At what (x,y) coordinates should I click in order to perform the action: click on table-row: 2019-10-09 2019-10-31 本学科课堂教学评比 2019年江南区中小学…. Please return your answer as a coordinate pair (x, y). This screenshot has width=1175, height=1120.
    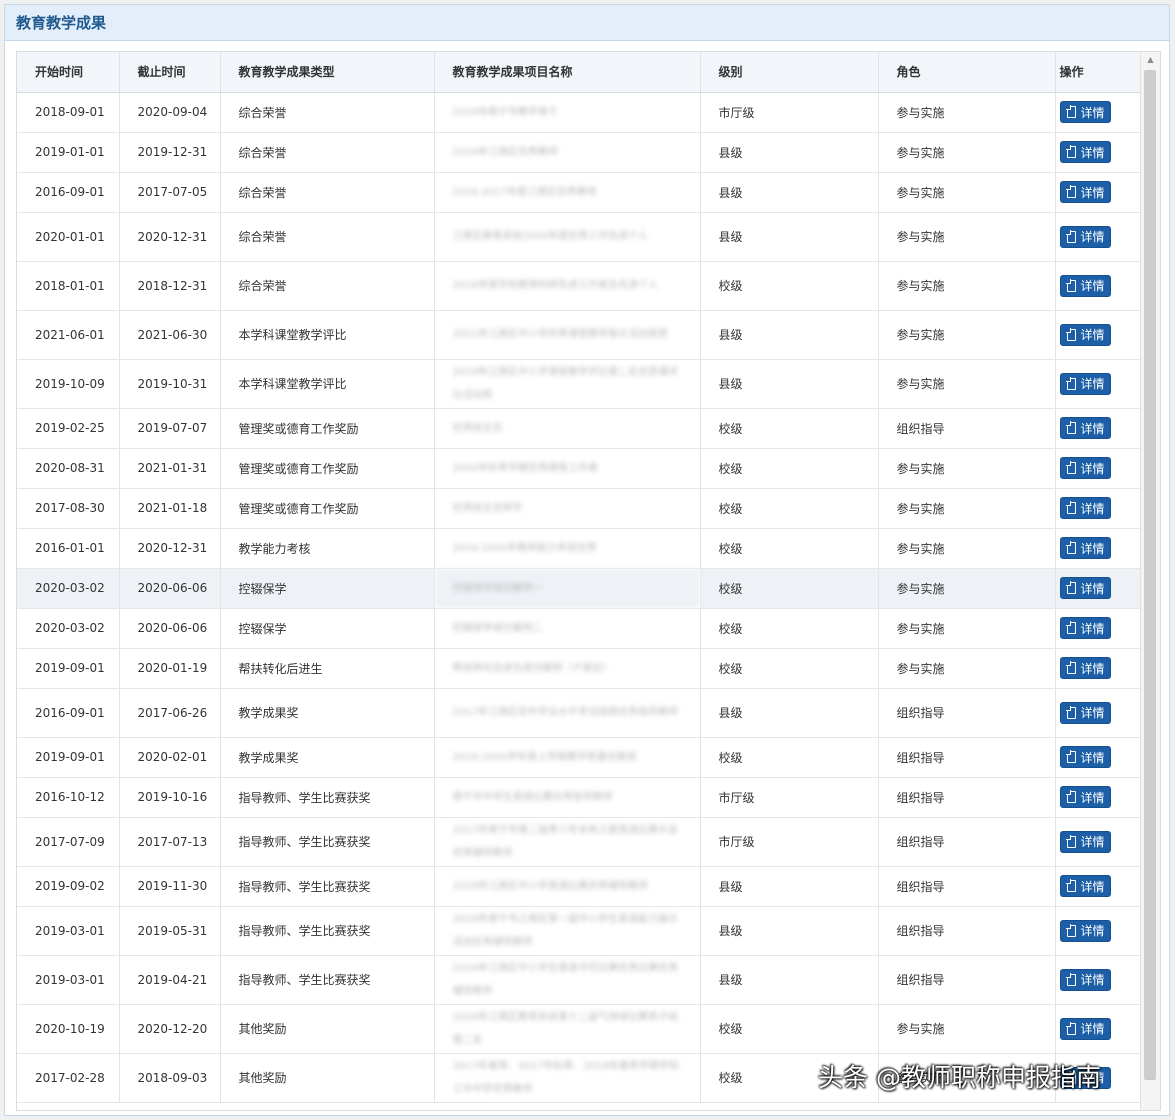
    Looking at the image, I should click on (578, 384).